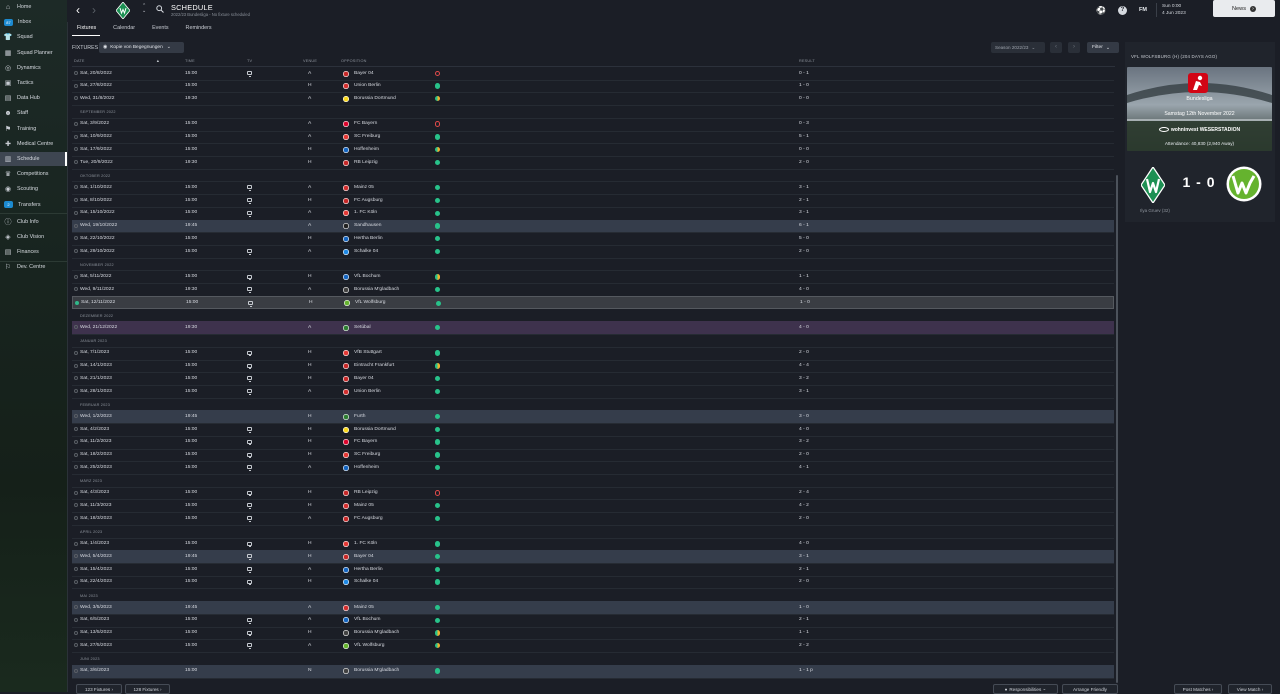 This screenshot has height=694, width=1280. What do you see at coordinates (123, 30) in the screenshot?
I see `tab-calendar: Calendar` at bounding box center [123, 30].